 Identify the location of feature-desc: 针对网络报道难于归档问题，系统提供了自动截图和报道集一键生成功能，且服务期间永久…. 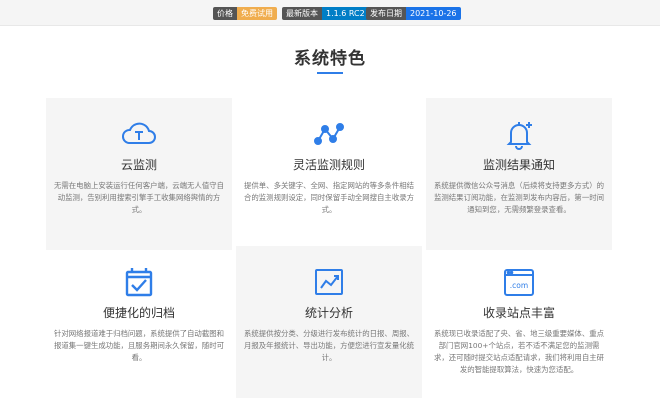
(139, 345).